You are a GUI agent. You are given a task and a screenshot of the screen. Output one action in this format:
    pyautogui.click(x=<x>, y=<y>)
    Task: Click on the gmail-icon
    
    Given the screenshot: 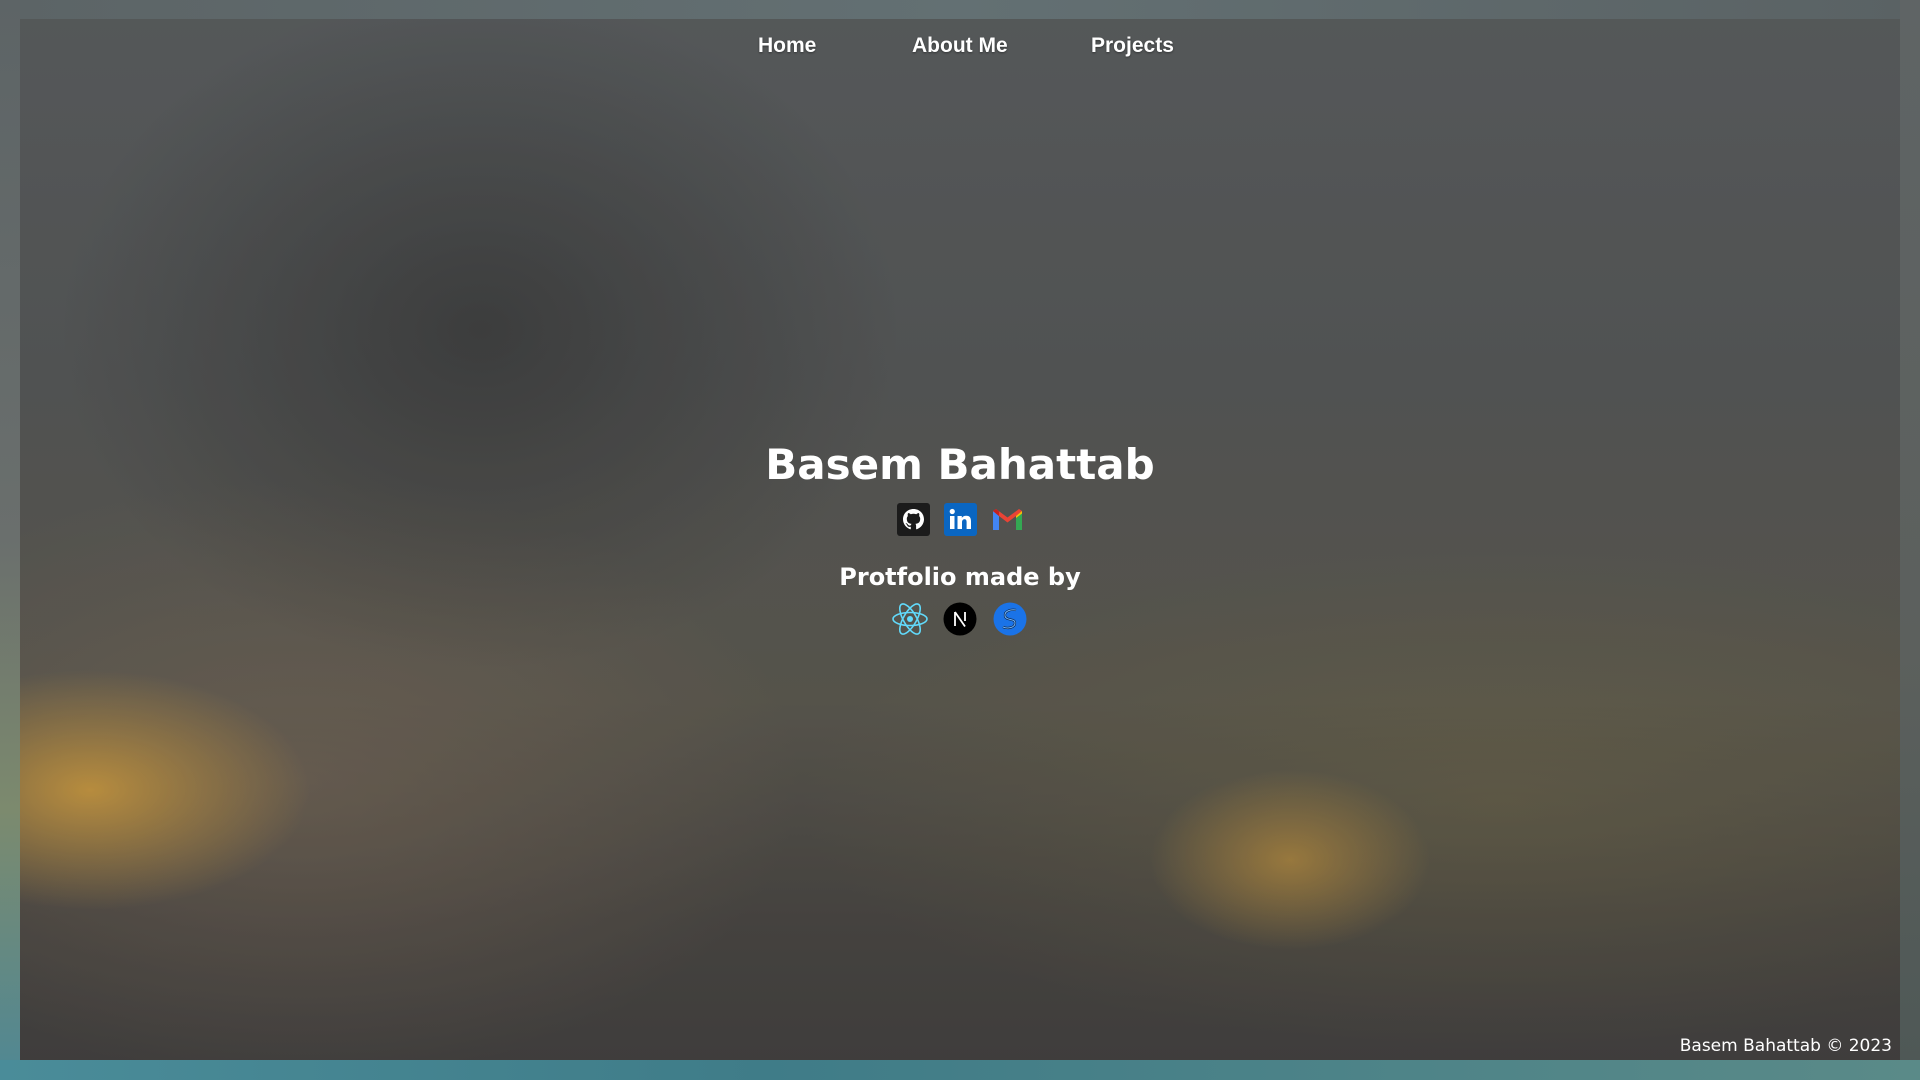 What is the action you would take?
    pyautogui.click(x=1007, y=519)
    